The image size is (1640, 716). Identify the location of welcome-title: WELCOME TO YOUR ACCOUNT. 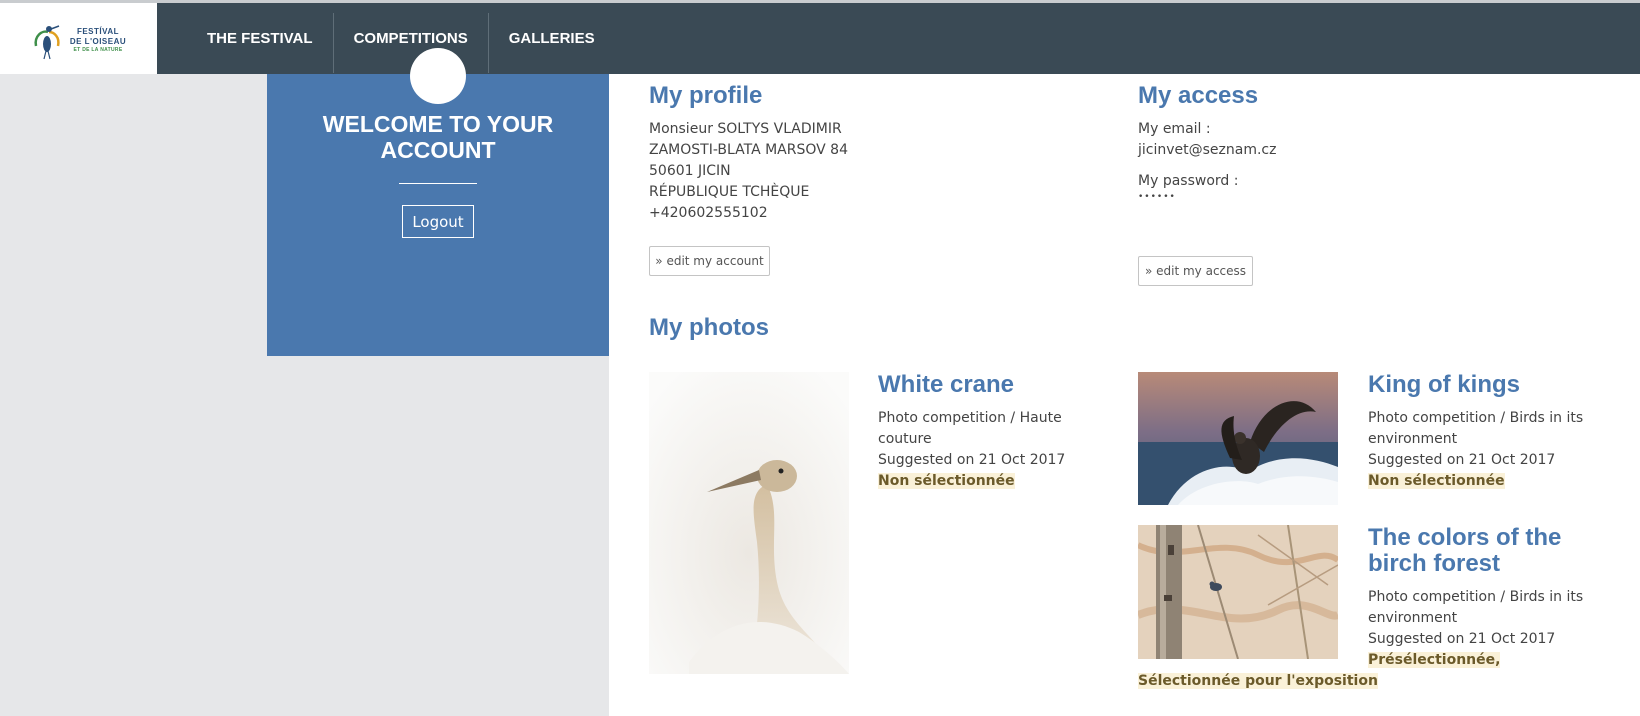
(438, 137).